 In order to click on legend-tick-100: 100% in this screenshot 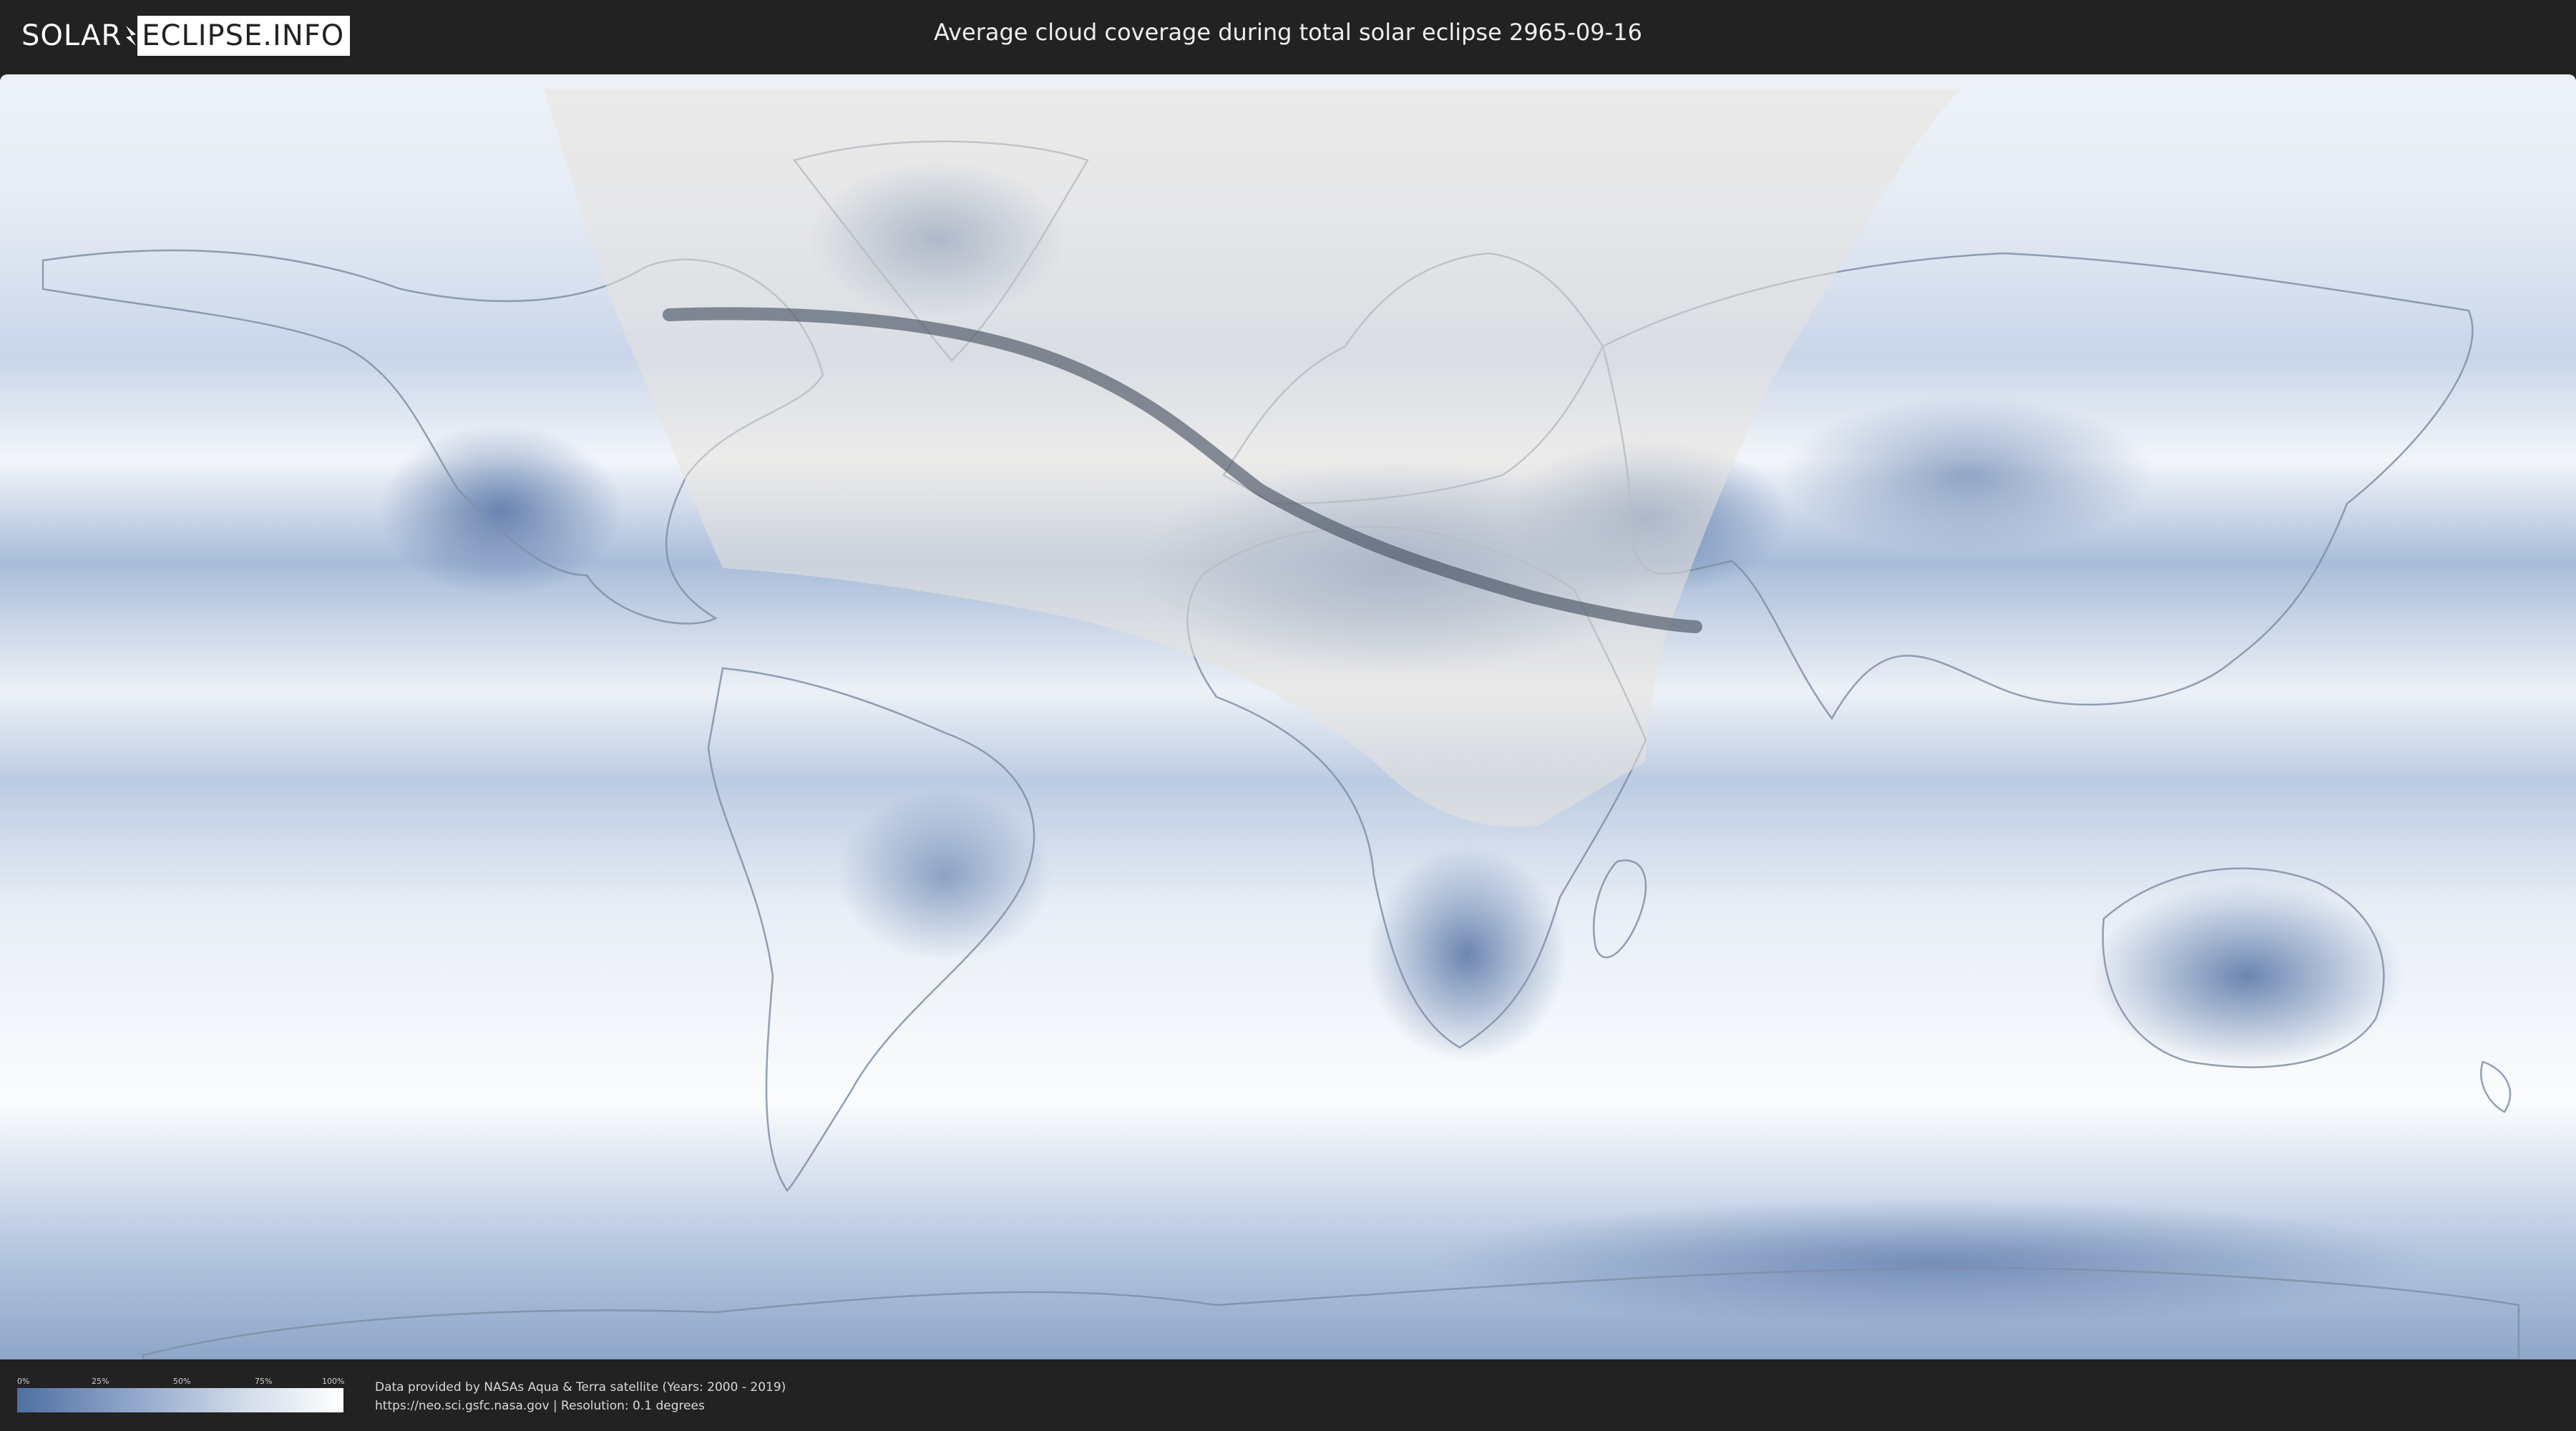, I will do `click(333, 1382)`.